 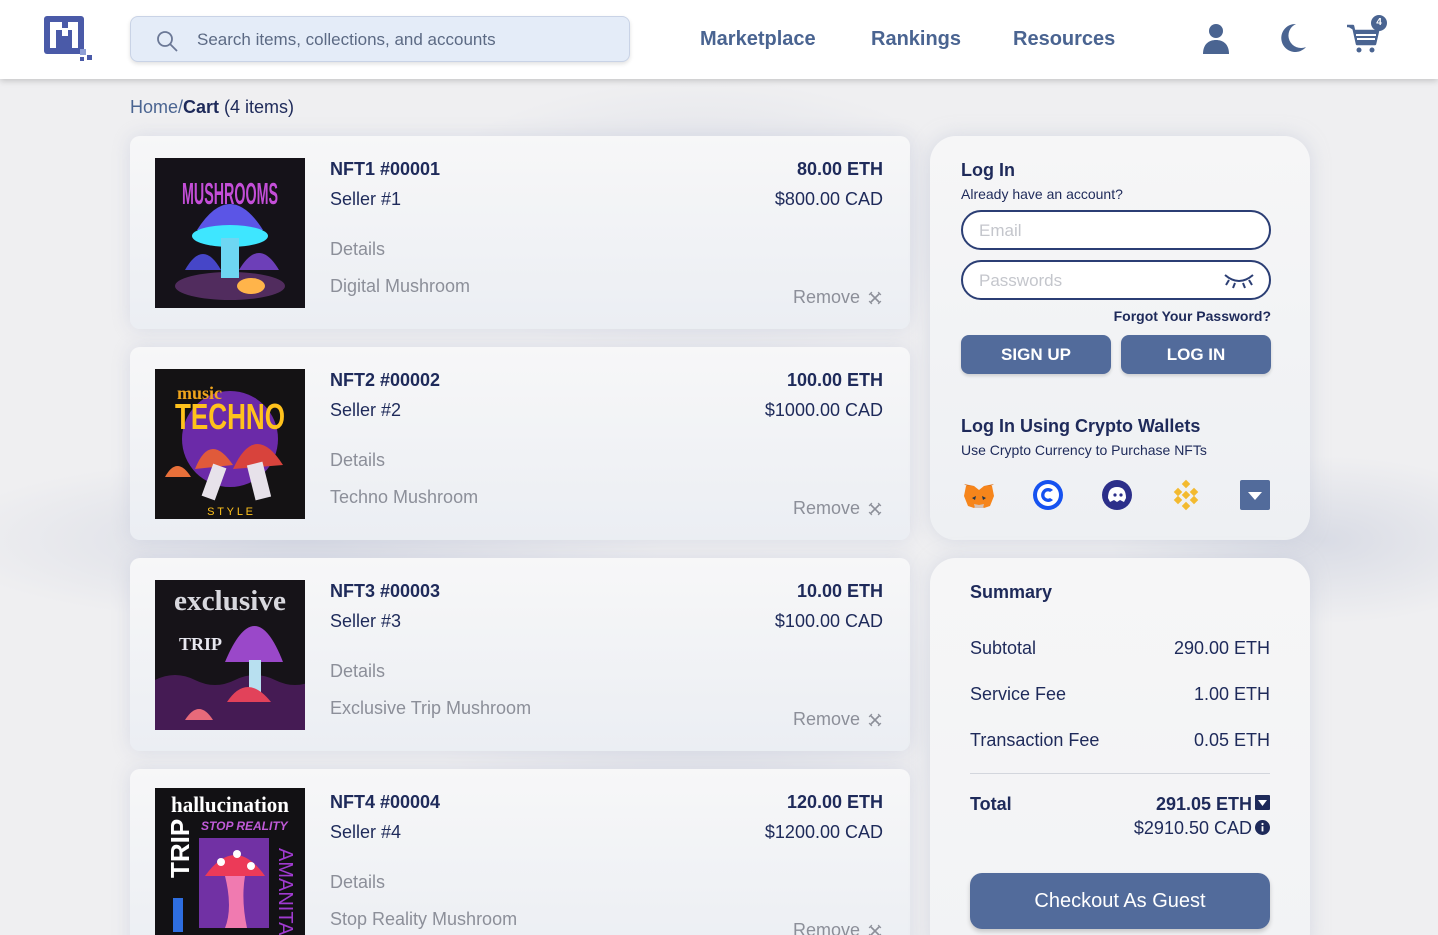 What do you see at coordinates (407, 40) in the screenshot?
I see `search-input` at bounding box center [407, 40].